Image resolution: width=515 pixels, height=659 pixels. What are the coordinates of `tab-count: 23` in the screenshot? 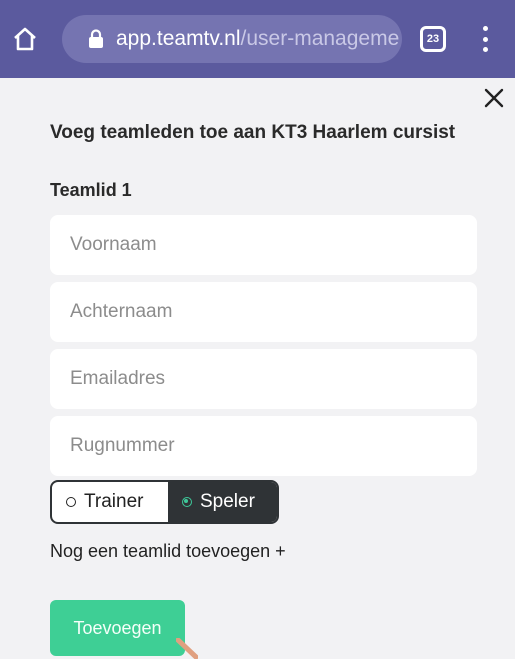 It's located at (433, 39).